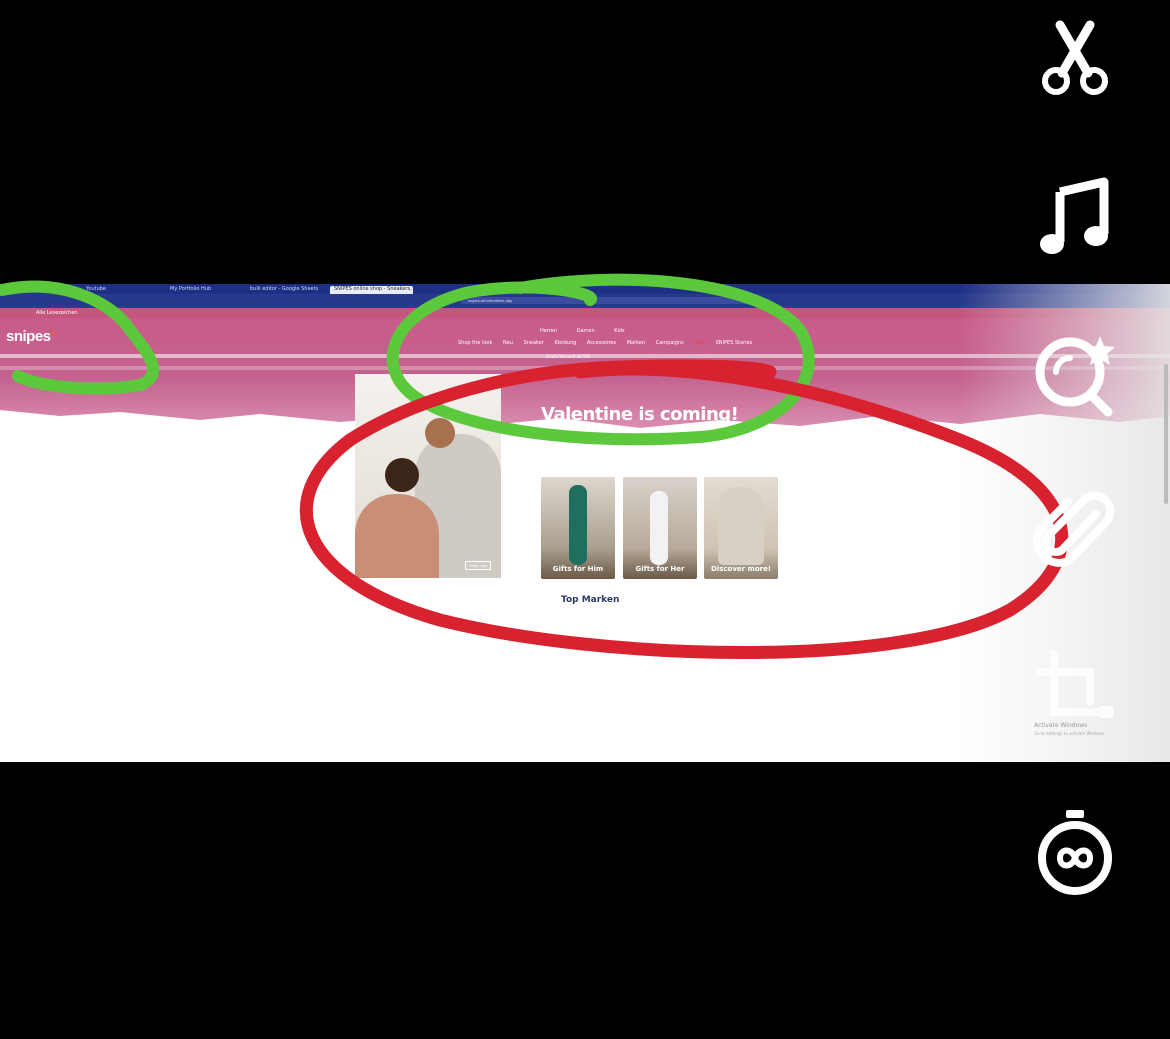 The image size is (1170, 1039). I want to click on nav-item: Neu, so click(508, 343).